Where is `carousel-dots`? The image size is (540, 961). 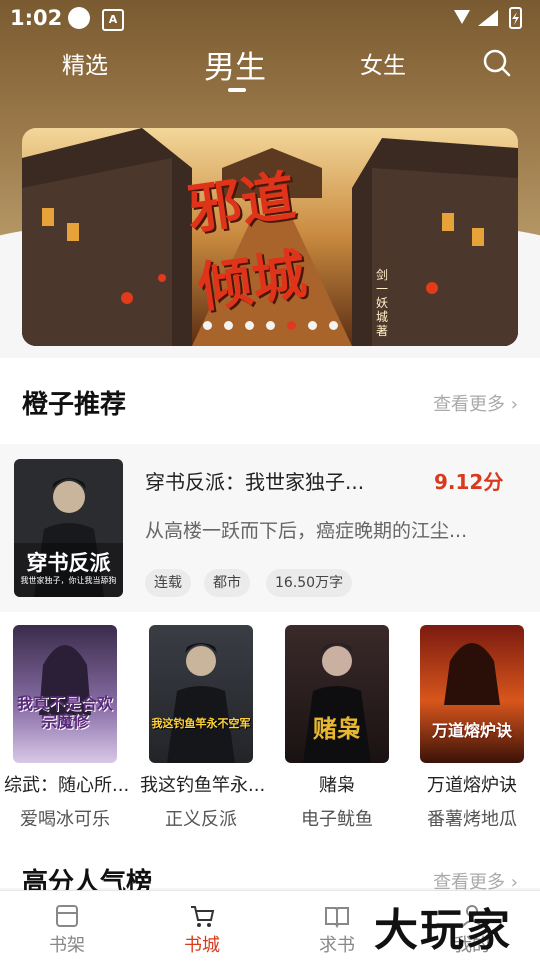 carousel-dots is located at coordinates (270, 324).